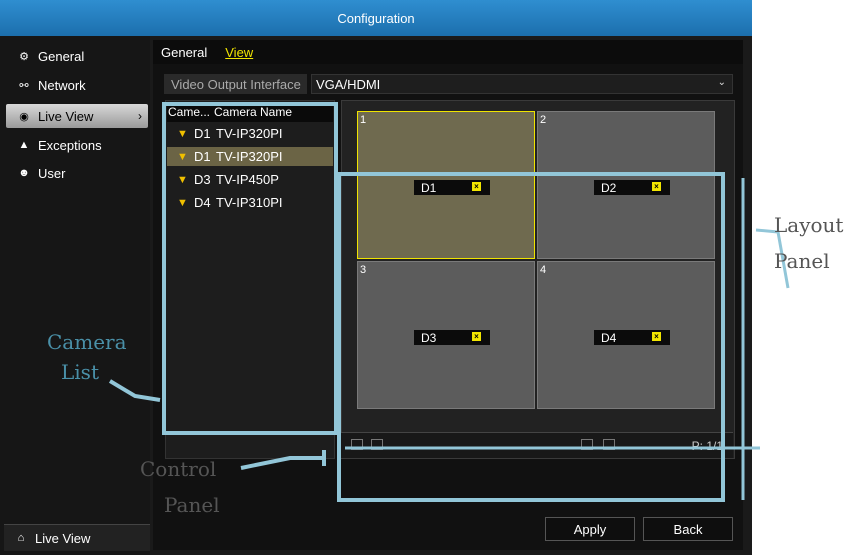 This screenshot has height=555, width=856. What do you see at coordinates (802, 261) in the screenshot?
I see `layout-panel-callout-line2: Panel` at bounding box center [802, 261].